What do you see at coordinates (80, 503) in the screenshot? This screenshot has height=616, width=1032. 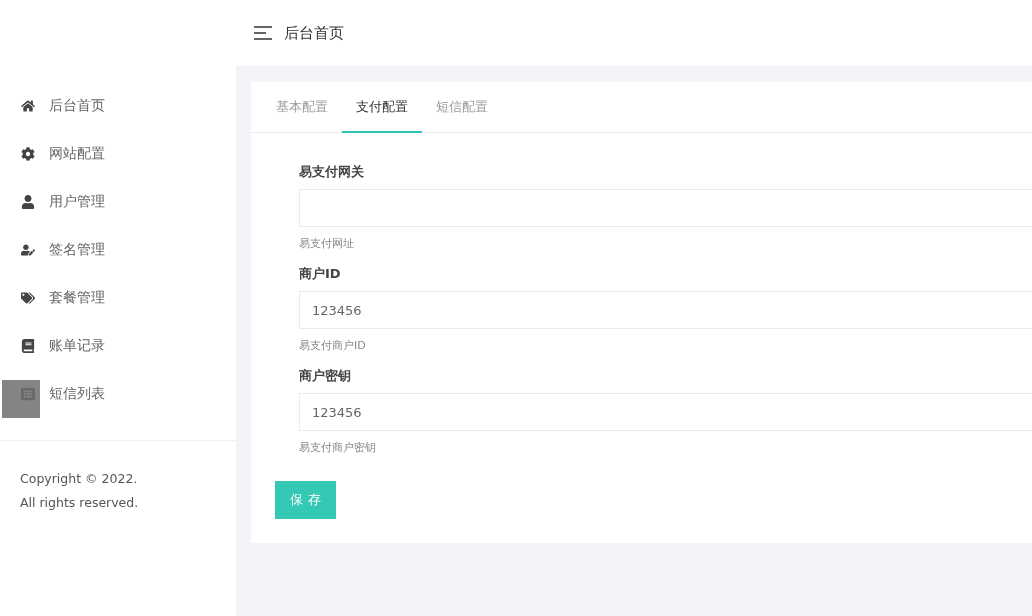 I see `copyright-text: All rights reserved.` at bounding box center [80, 503].